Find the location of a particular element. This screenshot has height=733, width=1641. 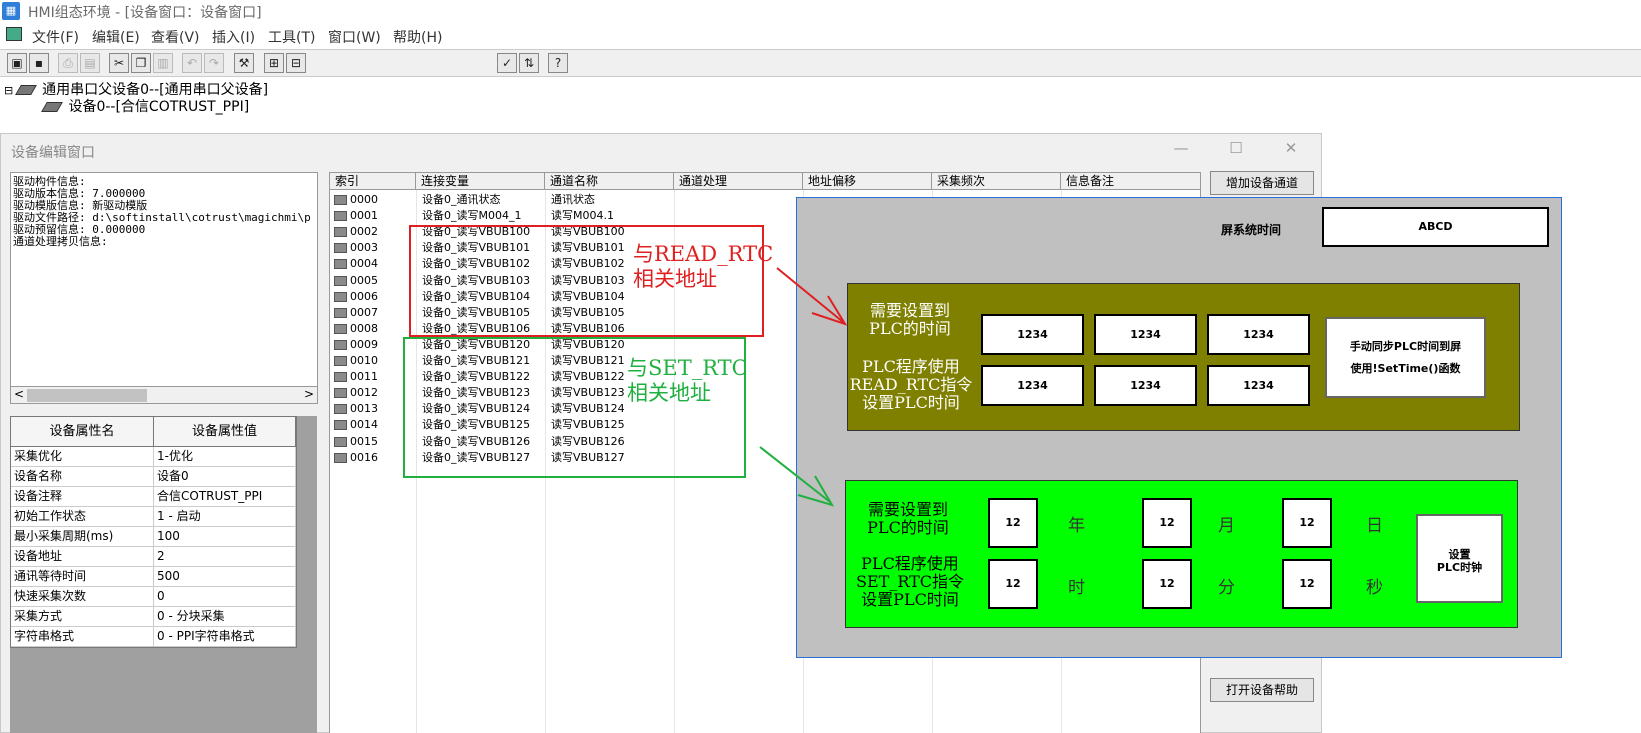

green-arrow-icon is located at coordinates (797, 476).